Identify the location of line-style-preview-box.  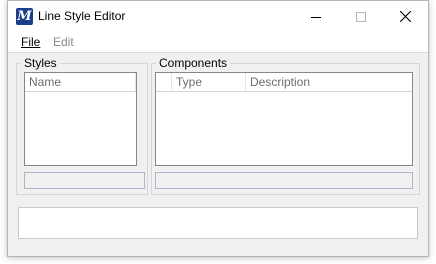
(218, 223).